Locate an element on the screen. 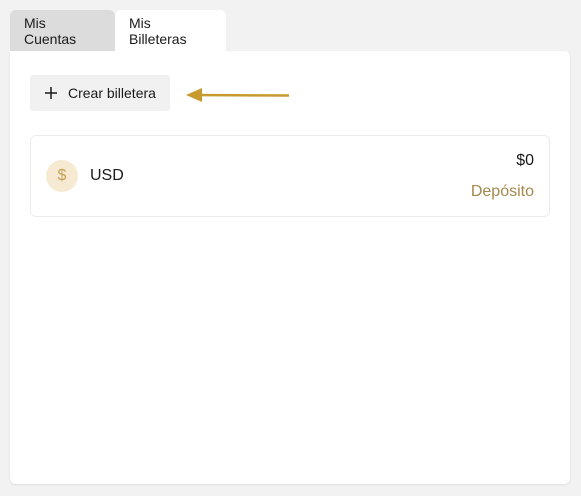  tab-mis-billeteras-label: Mis Billeteras is located at coordinates (158, 30).